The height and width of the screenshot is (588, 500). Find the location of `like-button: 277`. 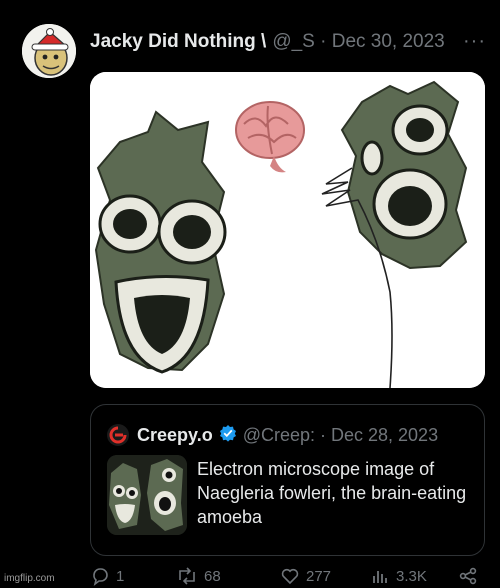

like-button: 277 is located at coordinates (305, 576).